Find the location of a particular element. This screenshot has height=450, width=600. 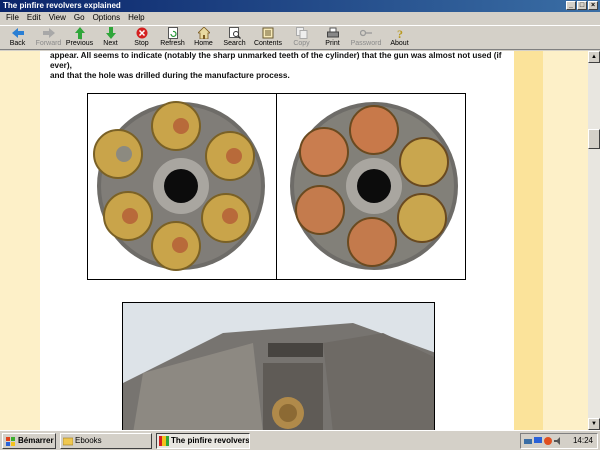

forward-button: Forward is located at coordinates (48, 38).